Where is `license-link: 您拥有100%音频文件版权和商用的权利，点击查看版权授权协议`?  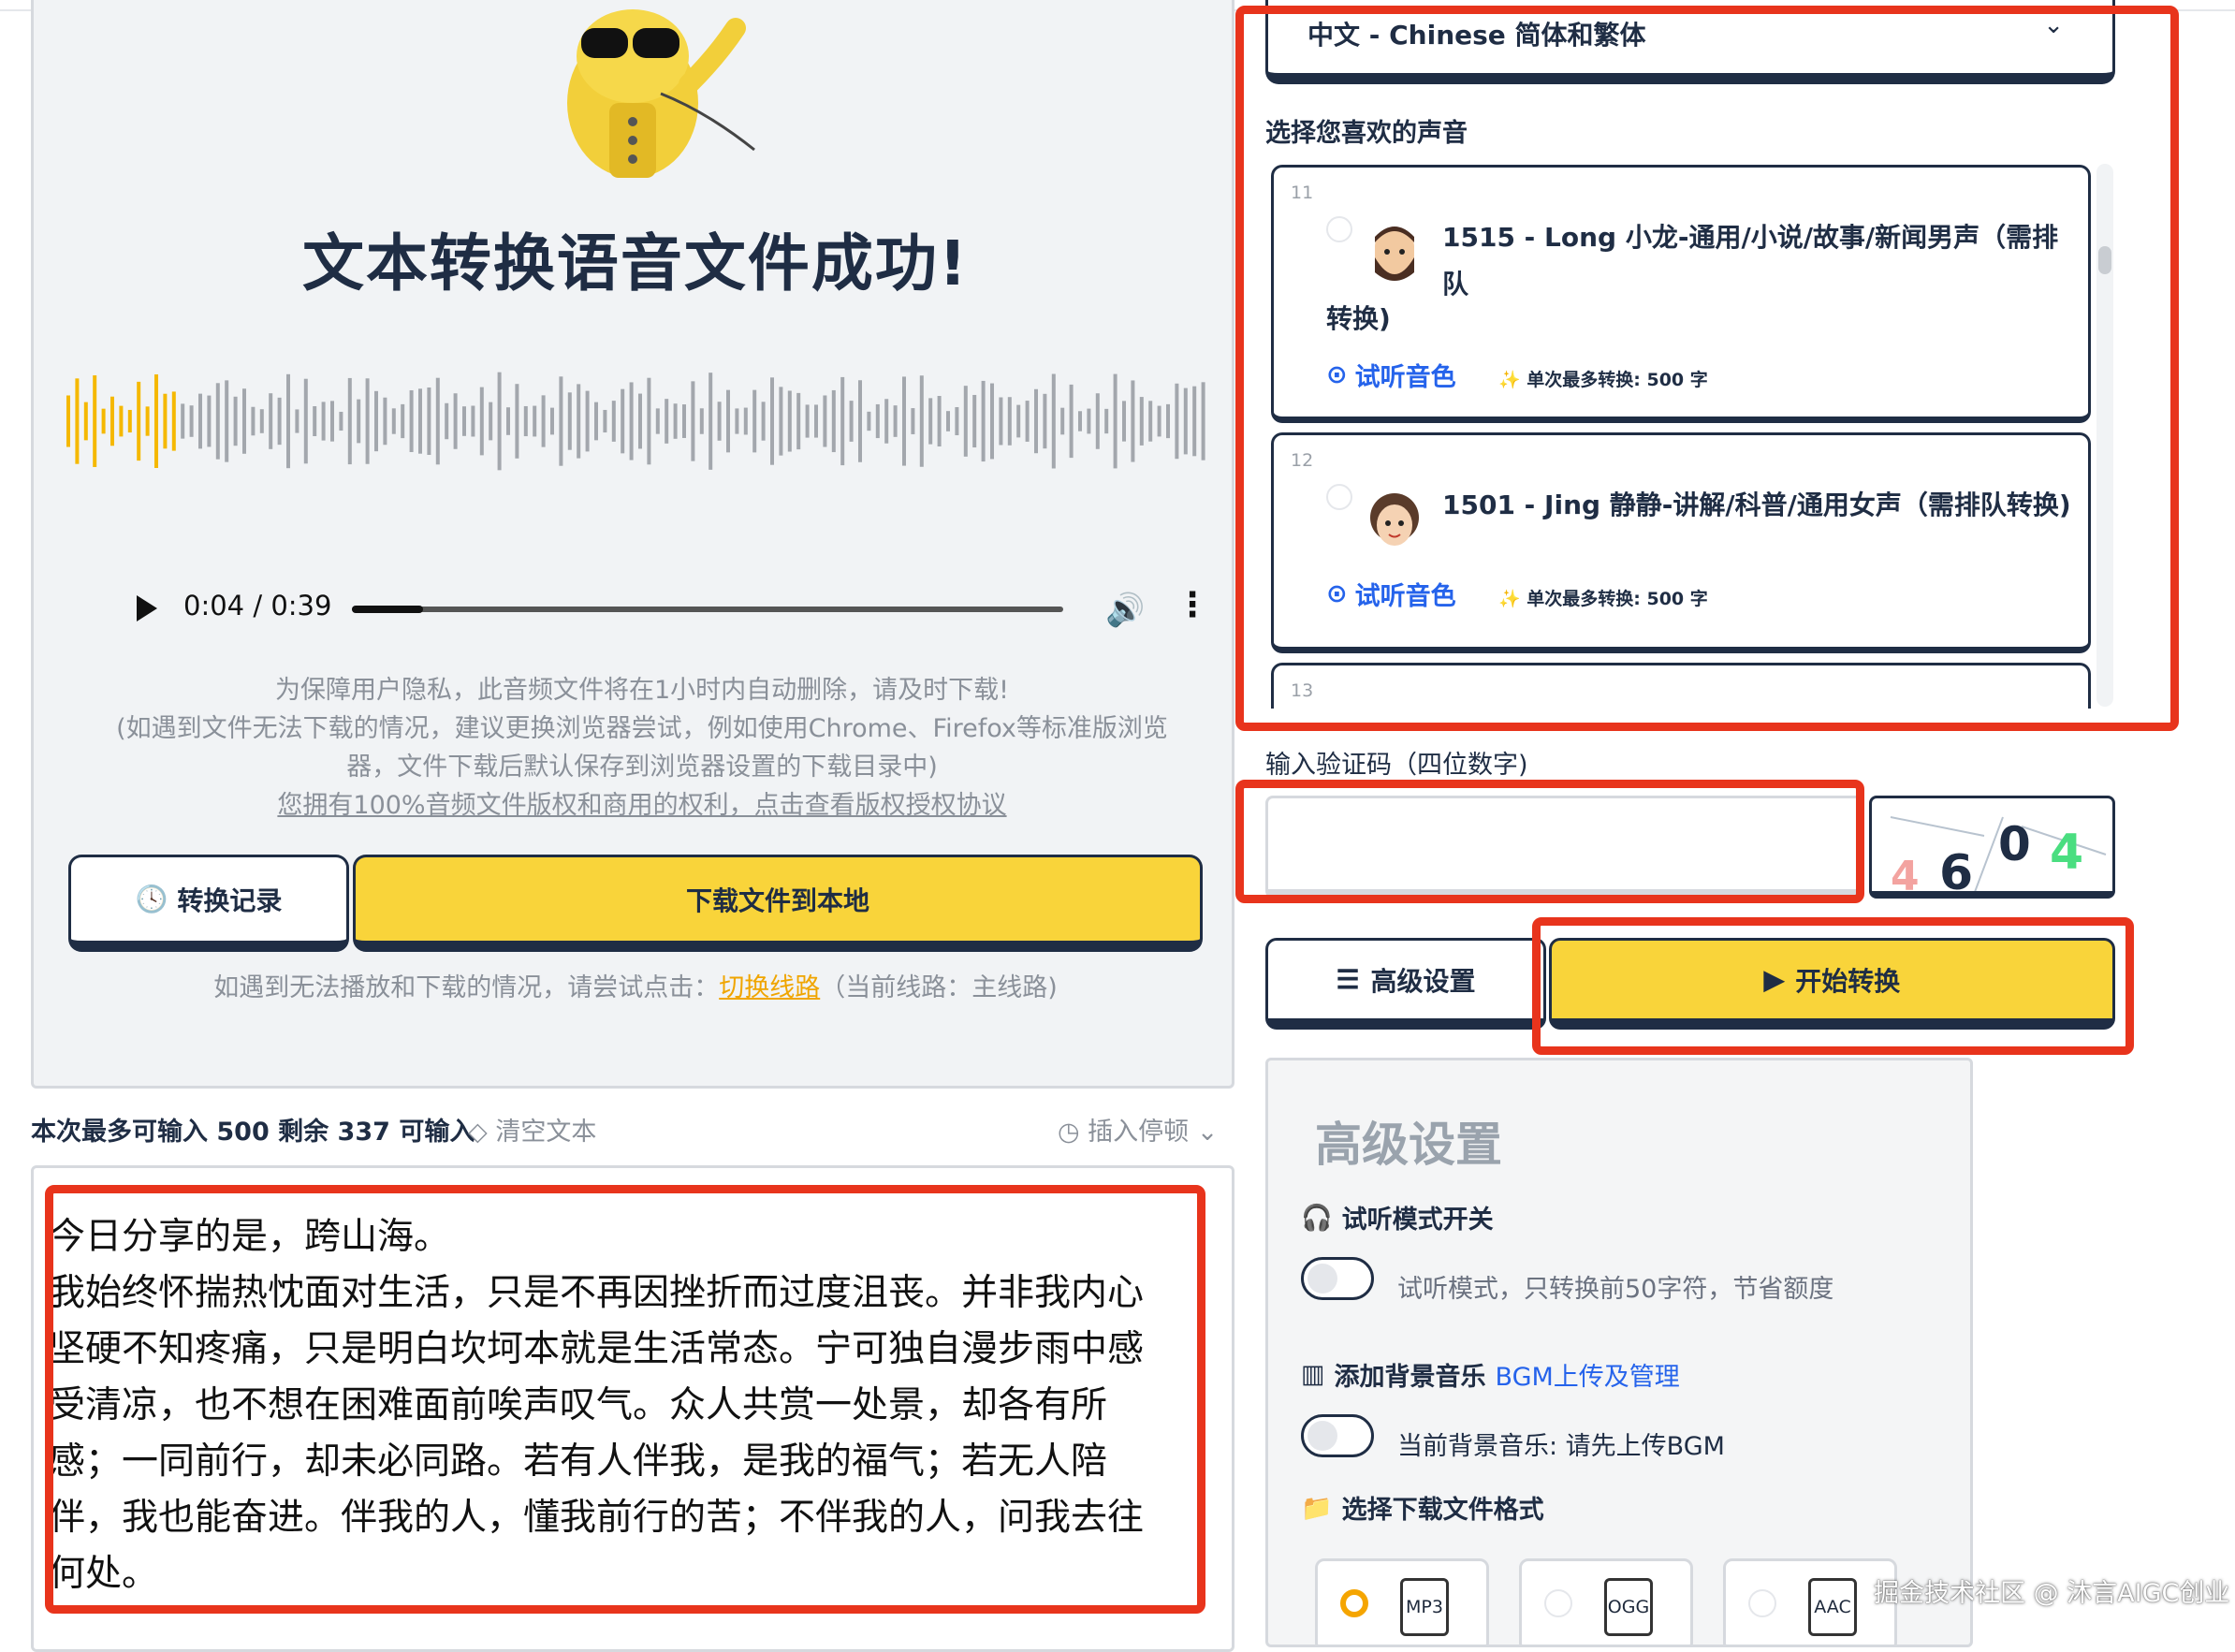 license-link: 您拥有100%音频文件版权和商用的权利，点击查看版权授权协议 is located at coordinates (642, 805).